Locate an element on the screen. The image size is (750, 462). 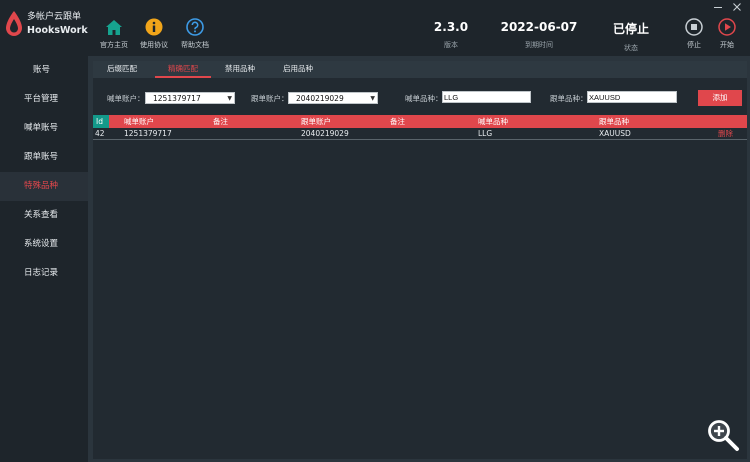
table-header: Id 喊单账户 备注 跟单账户 备注 喊单品种 跟单品种 is located at coordinates (420, 121).